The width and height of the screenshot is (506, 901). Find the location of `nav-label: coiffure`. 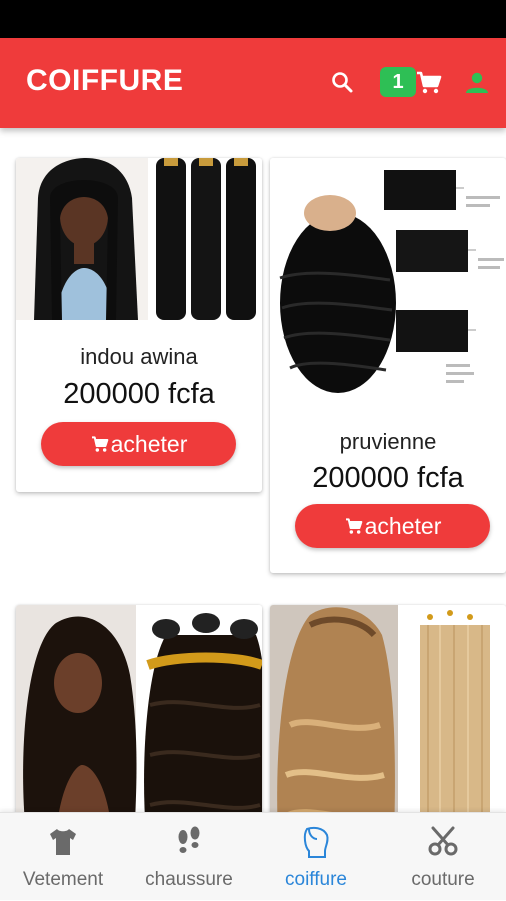

nav-label: coiffure is located at coordinates (316, 879).